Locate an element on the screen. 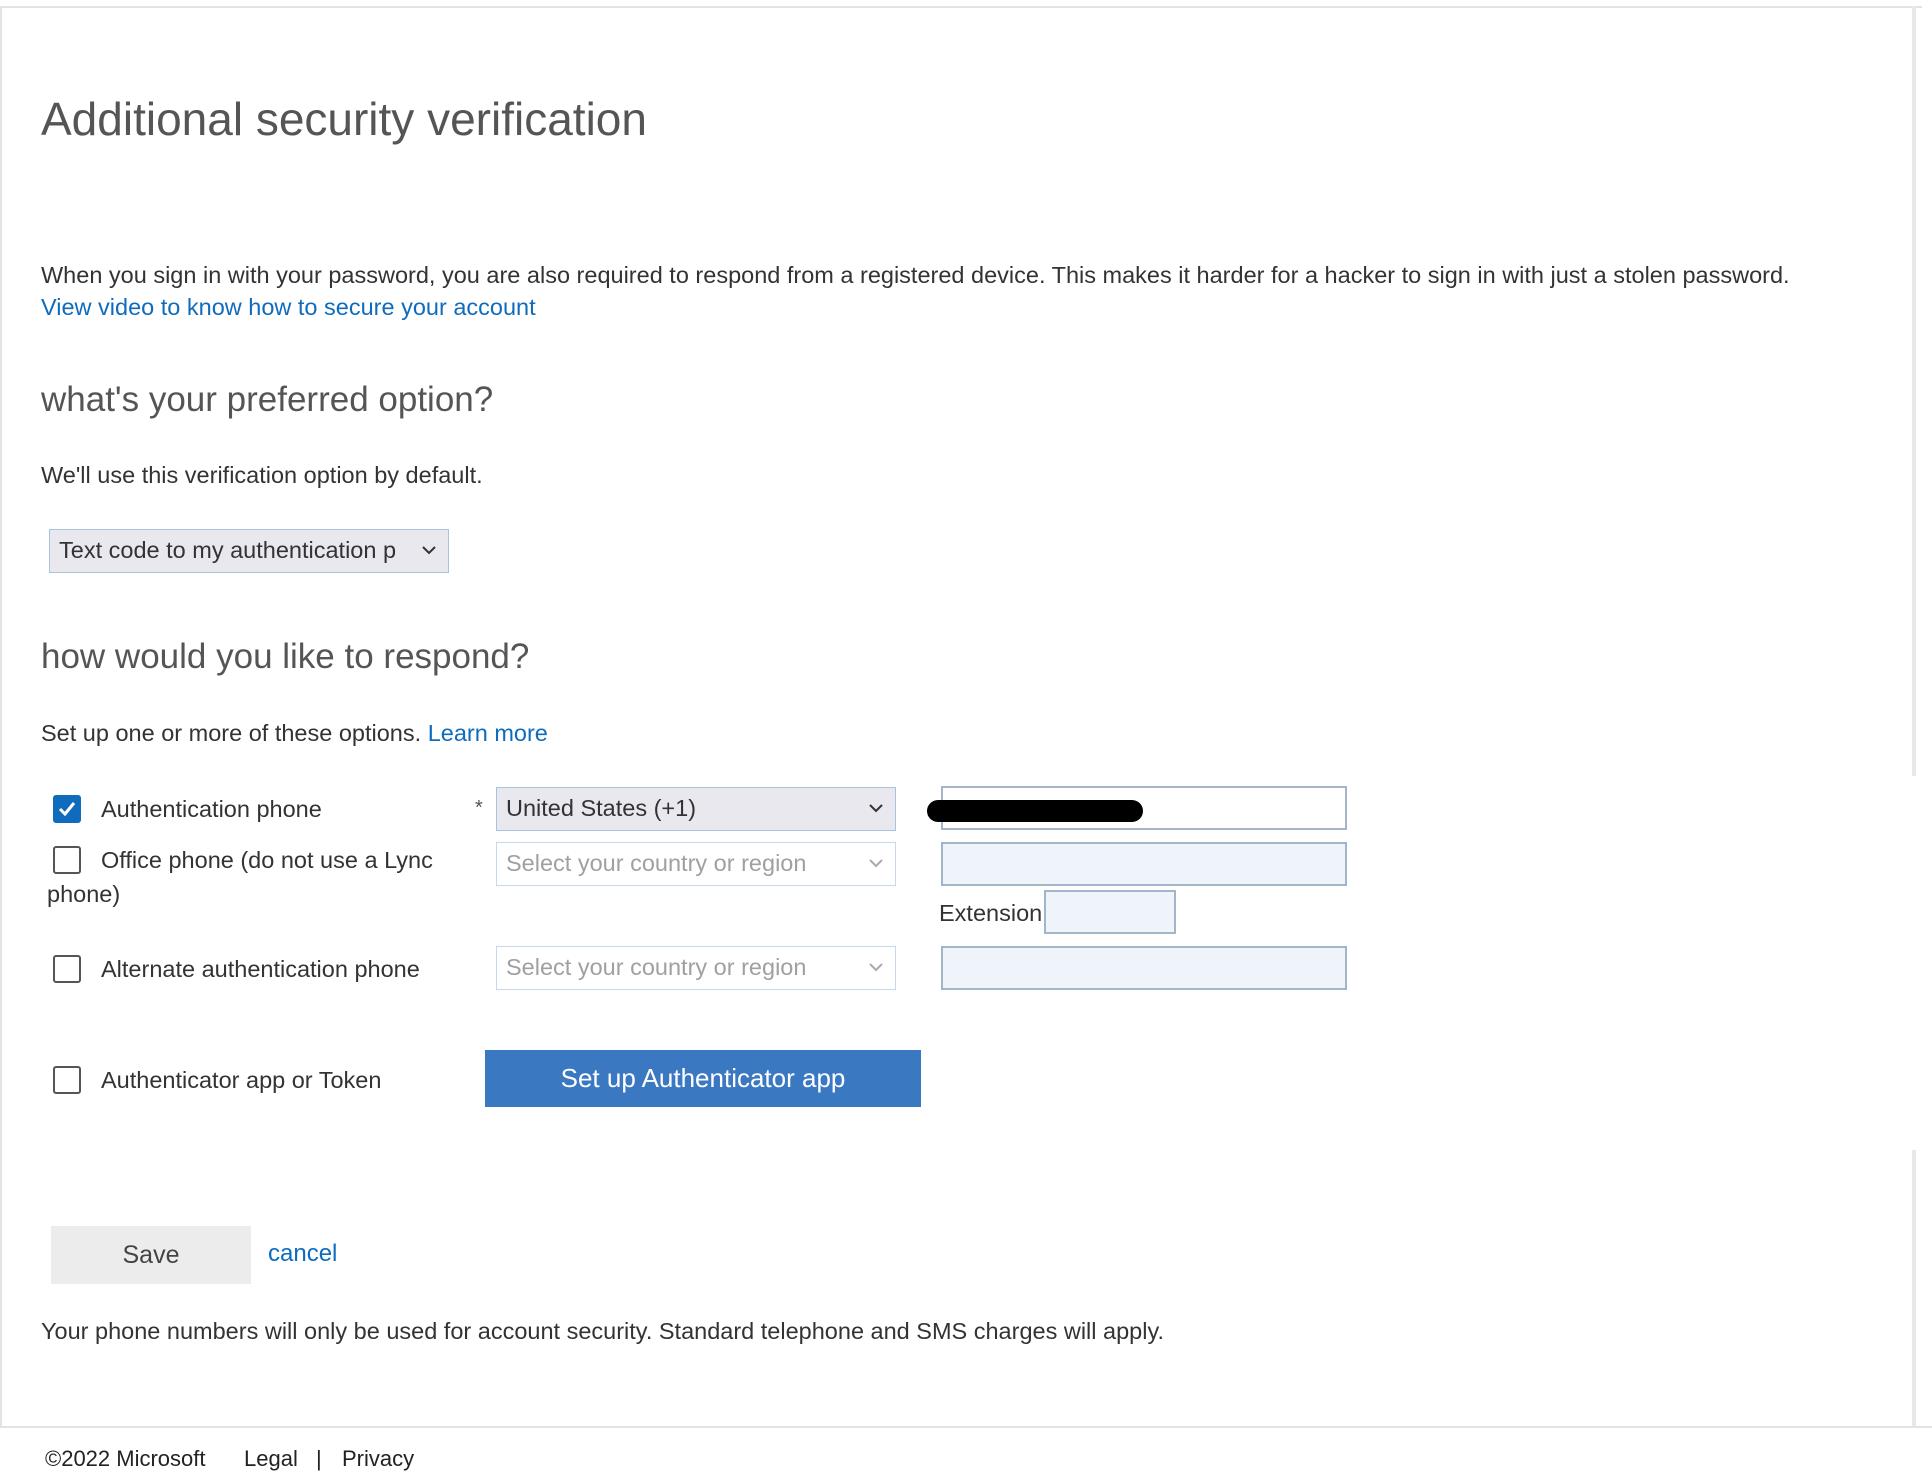  respond-heading: how would you like to respond? is located at coordinates (285, 656).